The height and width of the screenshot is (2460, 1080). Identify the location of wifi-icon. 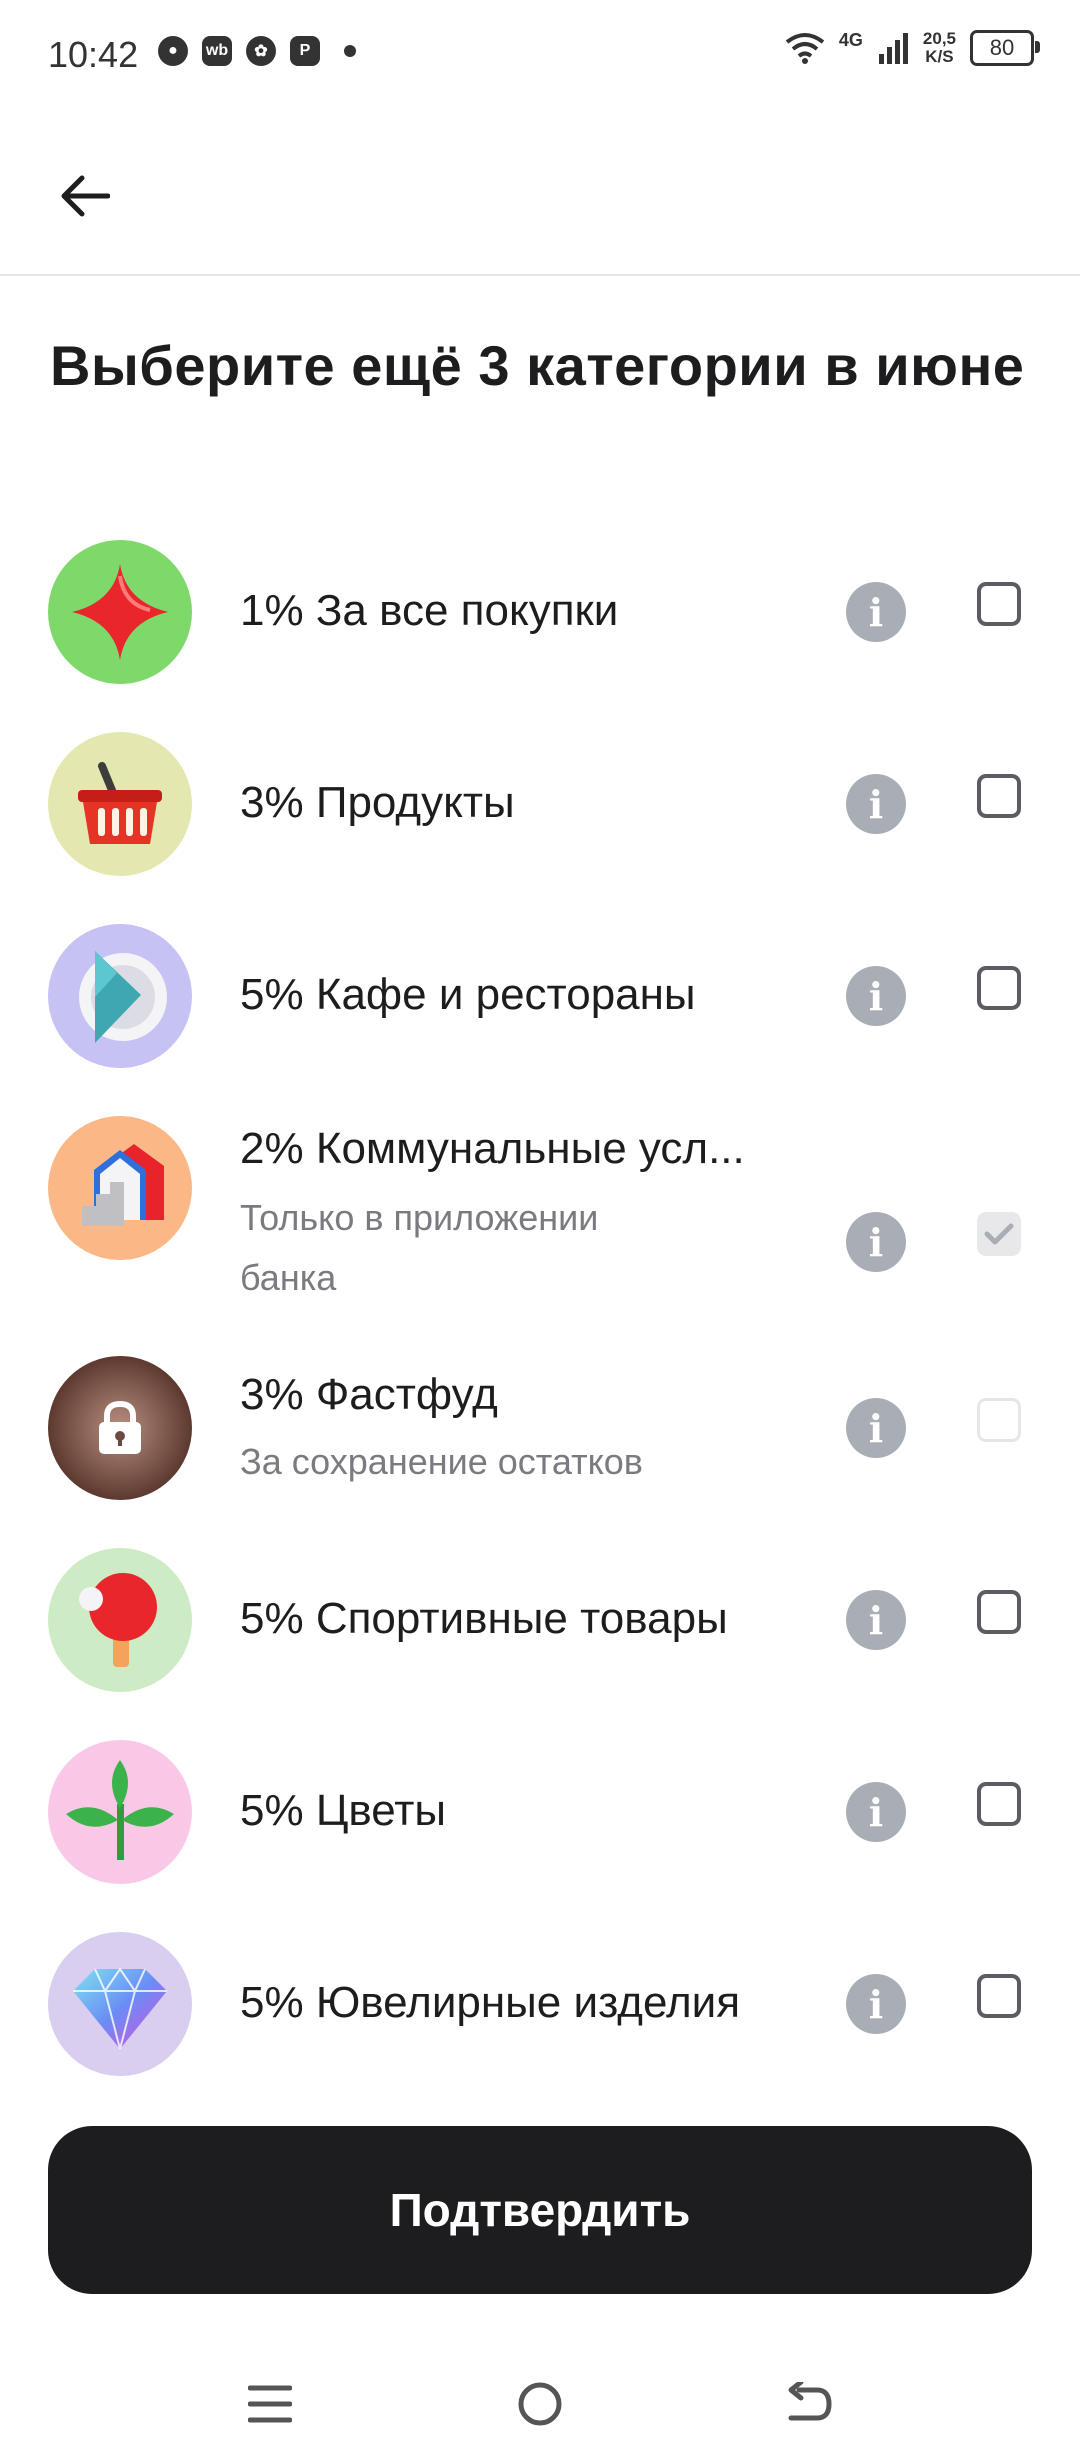
(805, 48).